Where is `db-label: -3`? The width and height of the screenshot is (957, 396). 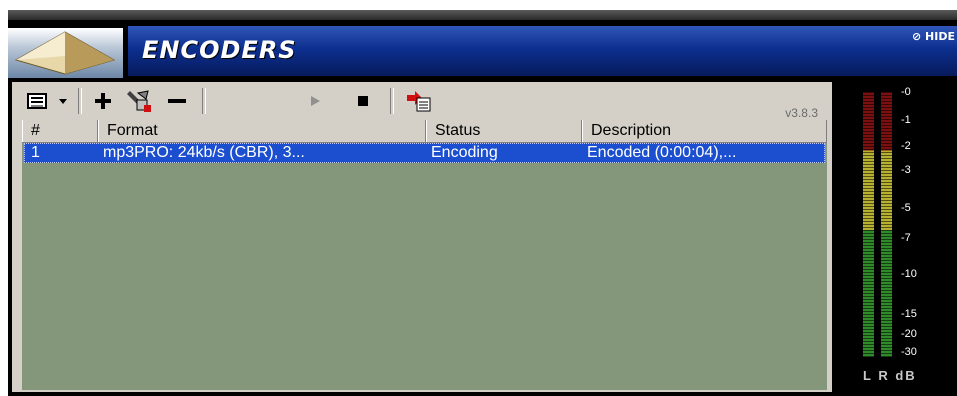
db-label: -3 is located at coordinates (906, 170).